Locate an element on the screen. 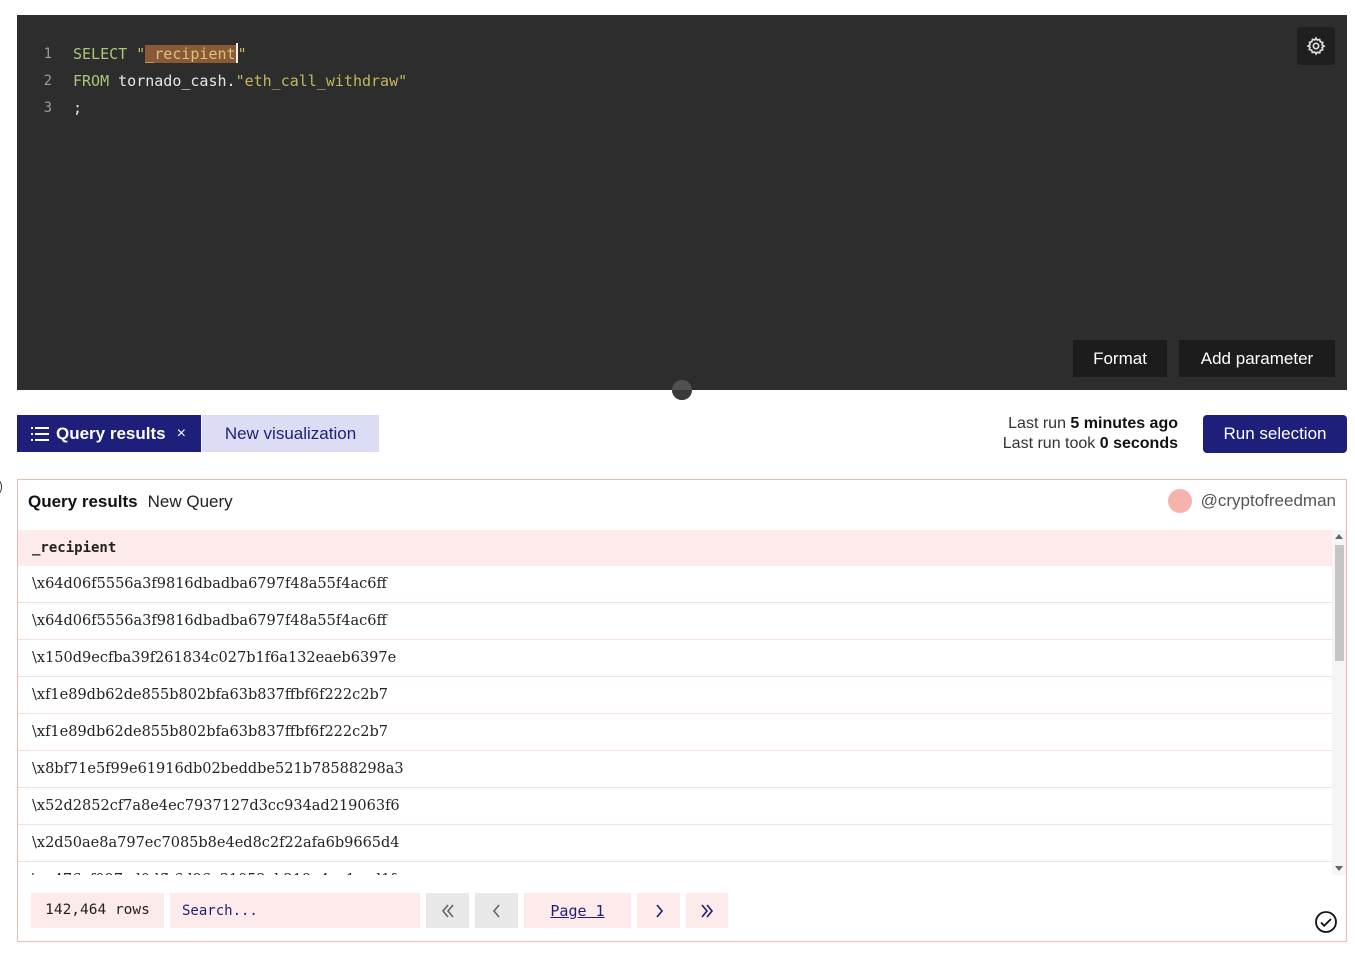 This screenshot has width=1355, height=954. selected-identifier: _recipient is located at coordinates (190, 54).